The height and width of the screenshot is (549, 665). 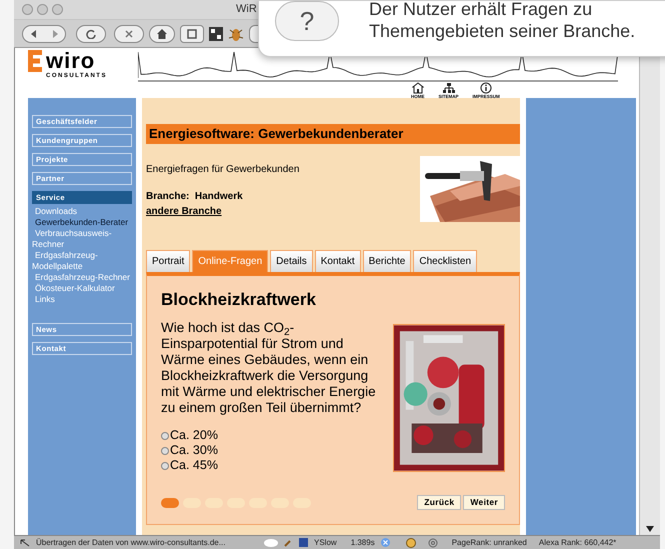 I want to click on tab: Checklisten, so click(x=445, y=261).